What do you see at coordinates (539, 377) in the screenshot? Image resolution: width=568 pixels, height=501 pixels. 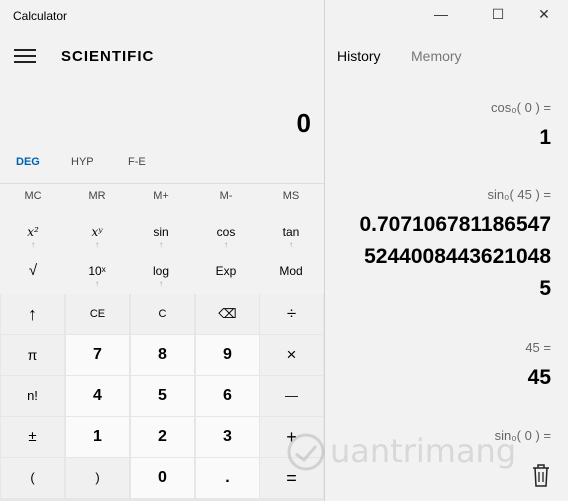 I see `history-result: 45` at bounding box center [539, 377].